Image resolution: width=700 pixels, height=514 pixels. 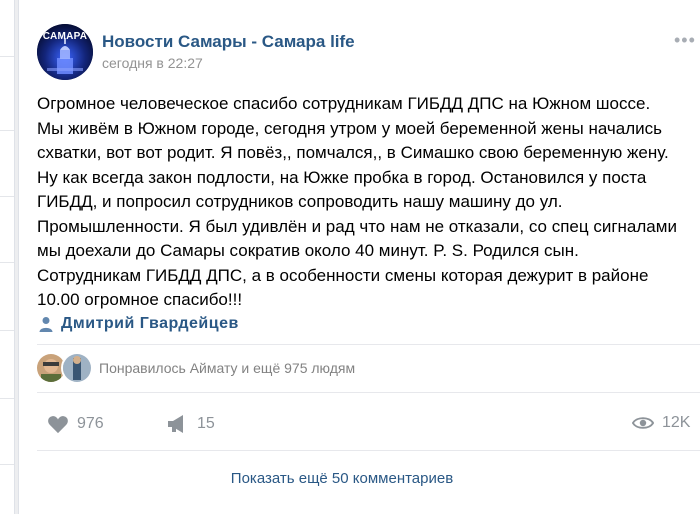 I want to click on share-button: 15, so click(x=191, y=424).